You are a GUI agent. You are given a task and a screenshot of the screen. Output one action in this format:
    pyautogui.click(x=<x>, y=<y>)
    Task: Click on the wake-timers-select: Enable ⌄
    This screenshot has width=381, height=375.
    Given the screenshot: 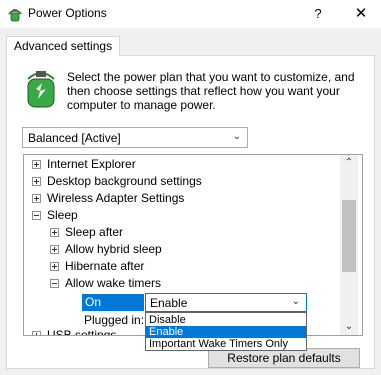 What is the action you would take?
    pyautogui.click(x=226, y=302)
    